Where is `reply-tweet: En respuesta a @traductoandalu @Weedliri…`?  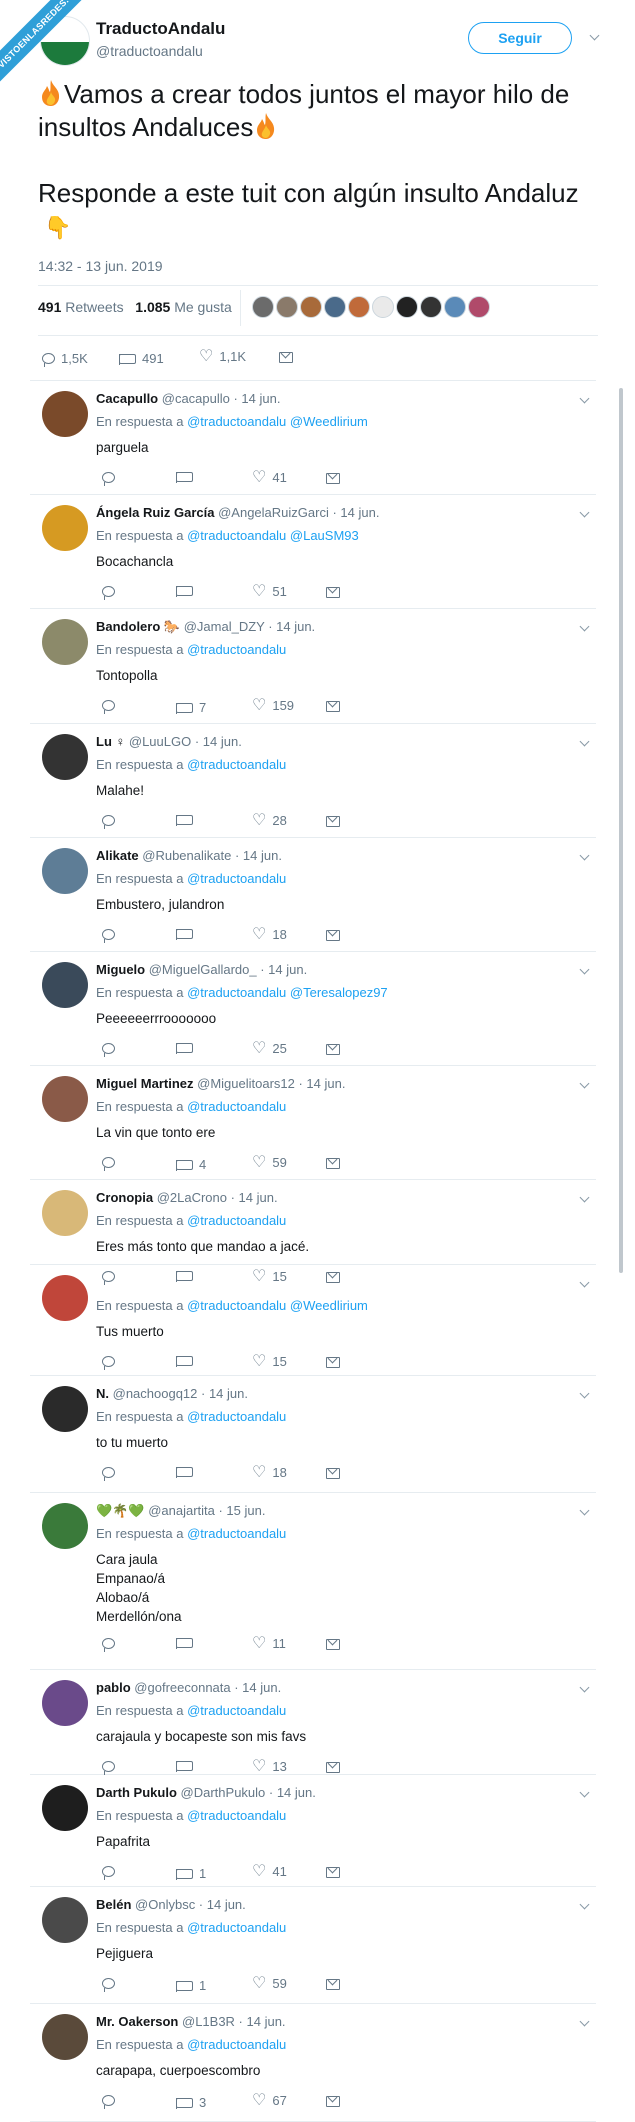 reply-tweet: En respuesta a @traductoandalu @Weedliri… is located at coordinates (313, 1320).